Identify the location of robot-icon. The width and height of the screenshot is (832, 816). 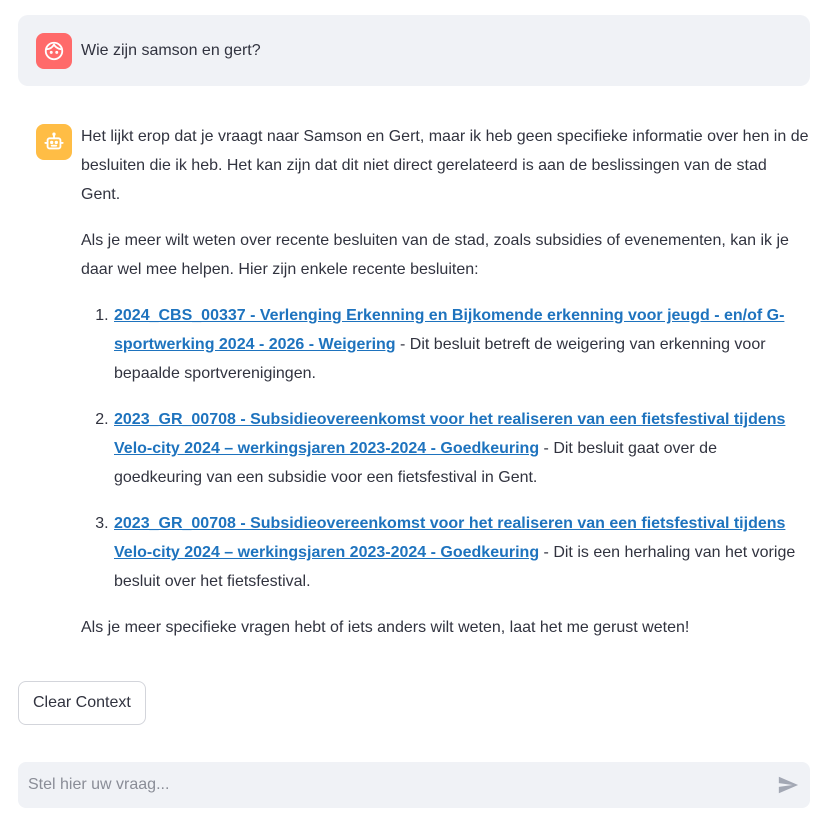
(54, 141).